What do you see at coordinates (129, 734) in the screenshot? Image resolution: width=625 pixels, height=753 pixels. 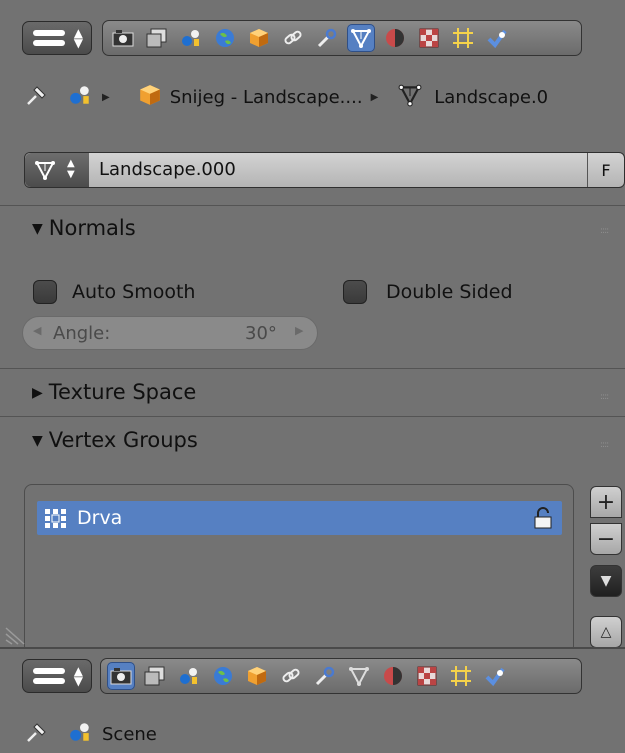 I see `breadcrumb-scene: Scene` at bounding box center [129, 734].